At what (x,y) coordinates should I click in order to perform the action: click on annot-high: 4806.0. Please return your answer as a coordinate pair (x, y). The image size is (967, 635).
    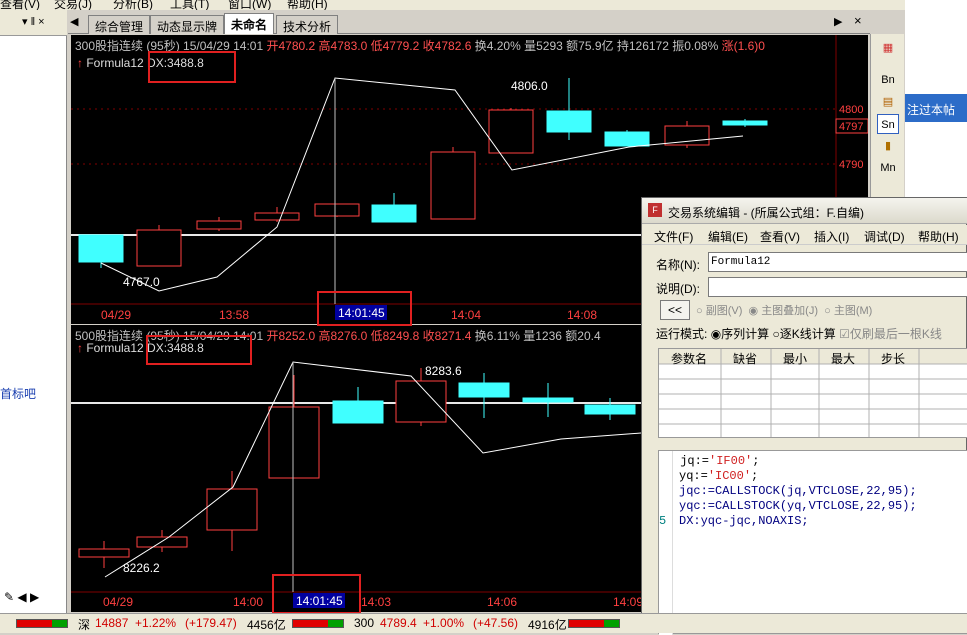
    Looking at the image, I should click on (529, 86).